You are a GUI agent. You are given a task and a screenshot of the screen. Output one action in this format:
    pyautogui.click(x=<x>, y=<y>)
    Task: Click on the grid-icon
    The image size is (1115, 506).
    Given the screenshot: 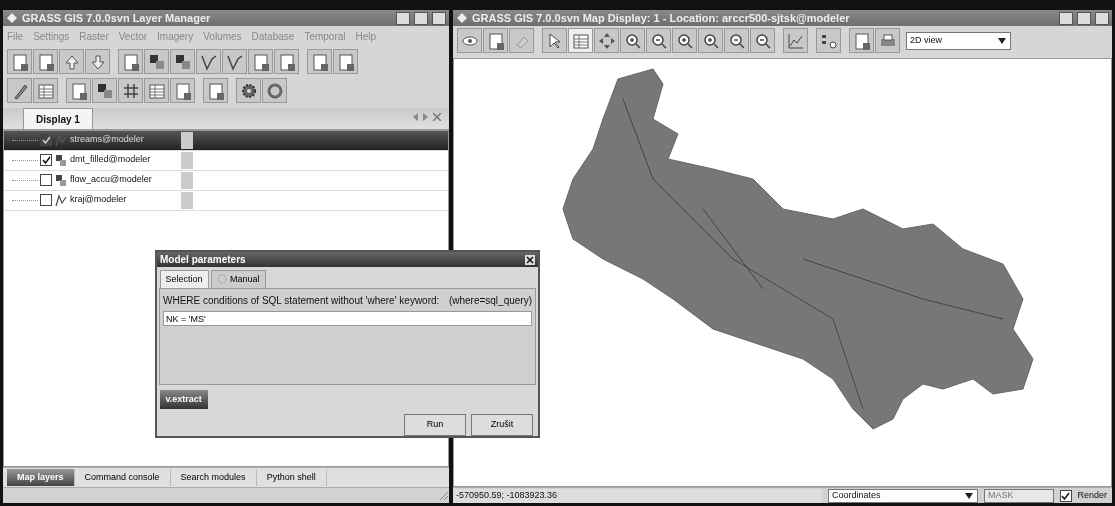 What is the action you would take?
    pyautogui.click(x=130, y=90)
    